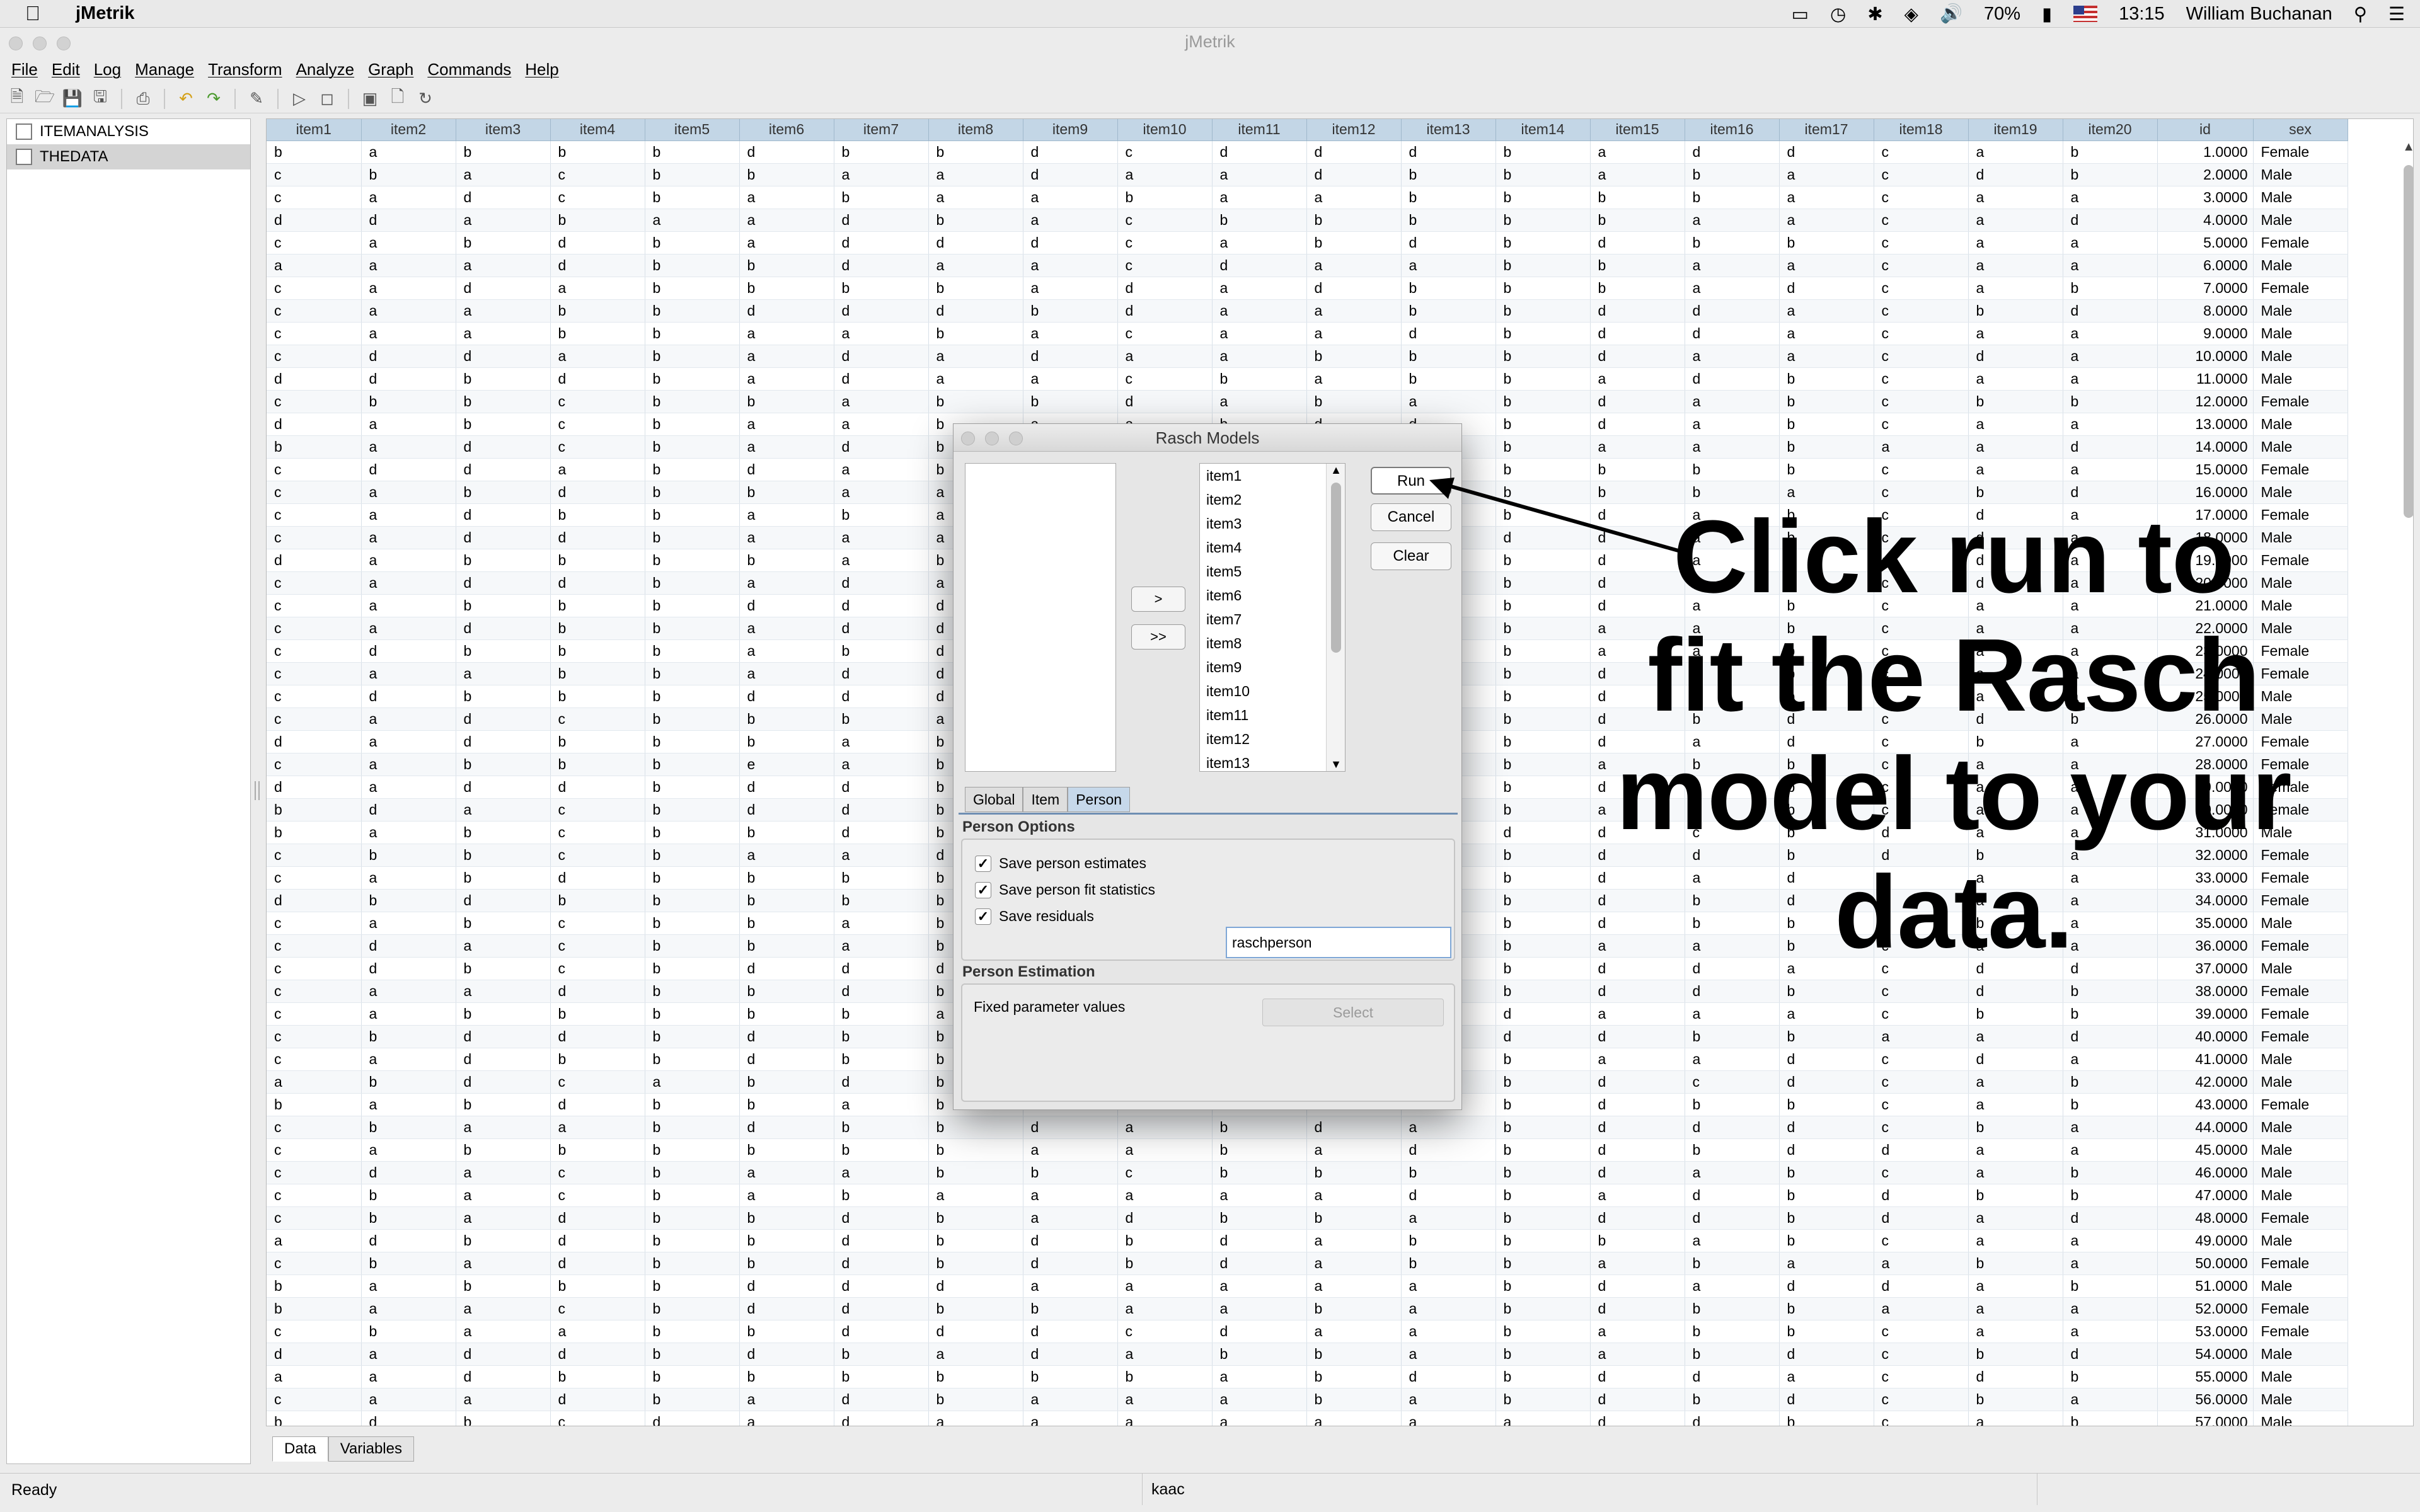  What do you see at coordinates (2205, 1150) in the screenshot?
I see `table-cell: 45.0000` at bounding box center [2205, 1150].